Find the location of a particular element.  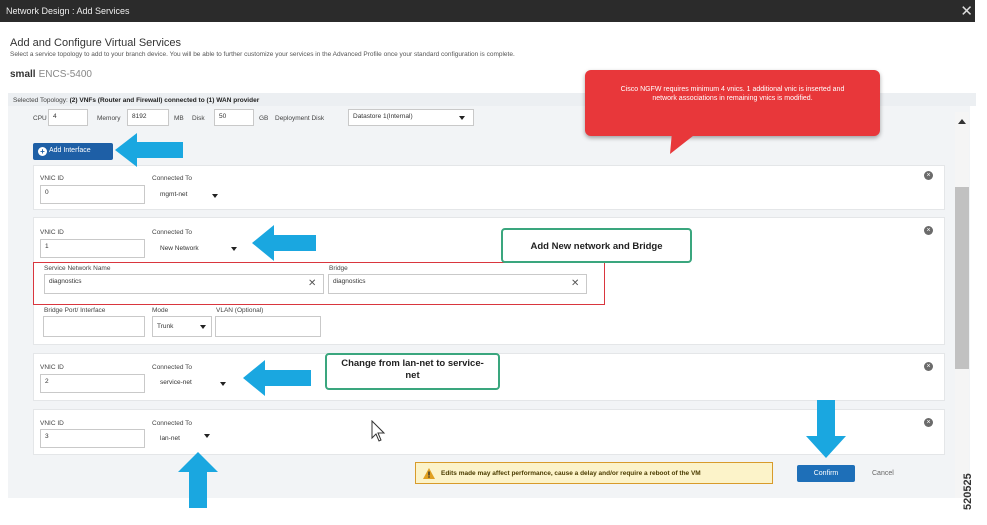

disk-unit: GB is located at coordinates (264, 118).